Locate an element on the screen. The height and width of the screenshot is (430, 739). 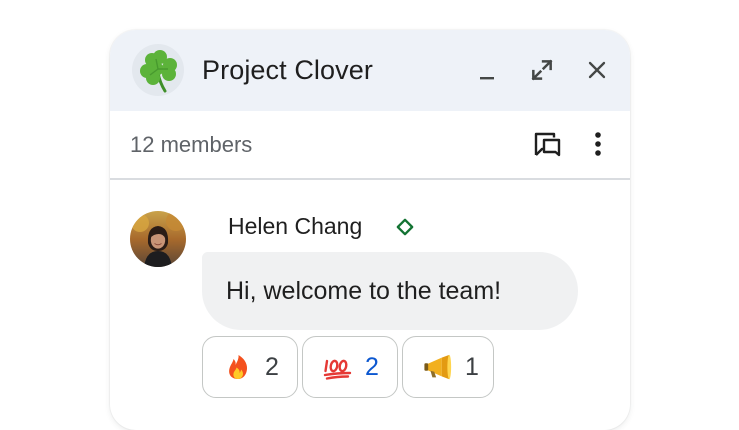
more-options-icon is located at coordinates (598, 144).